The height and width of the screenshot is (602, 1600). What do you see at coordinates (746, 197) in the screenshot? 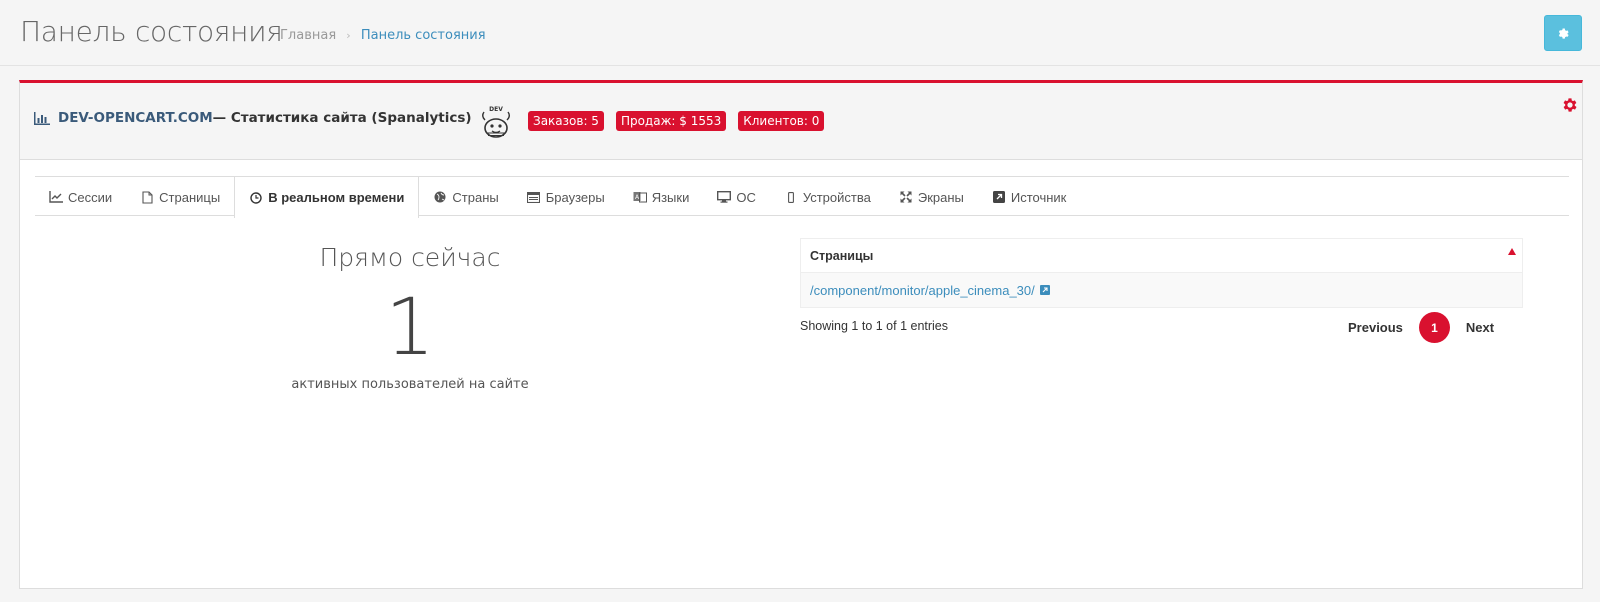
I see `tab-label: ОС` at bounding box center [746, 197].